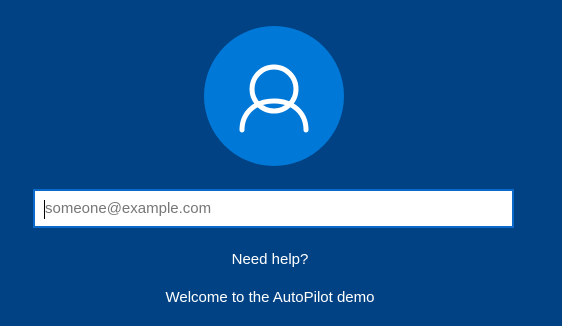 The image size is (562, 326). I want to click on avatar, so click(274, 96).